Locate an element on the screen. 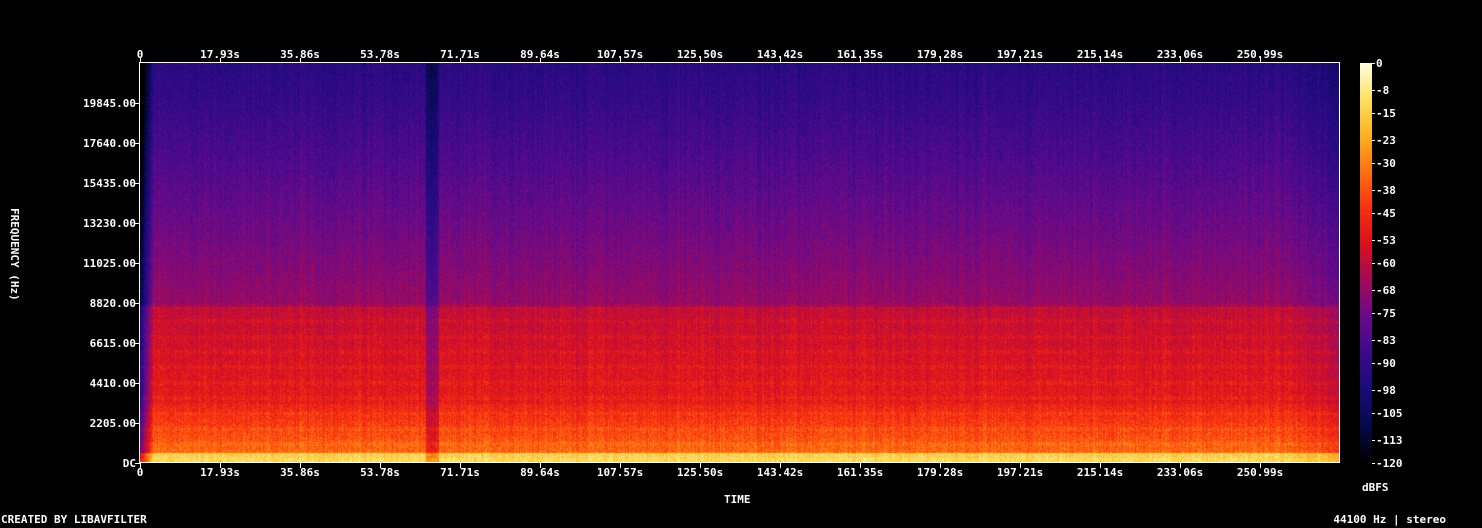 The height and width of the screenshot is (528, 1482). y-tick-label: 11025.00 is located at coordinates (109, 263).